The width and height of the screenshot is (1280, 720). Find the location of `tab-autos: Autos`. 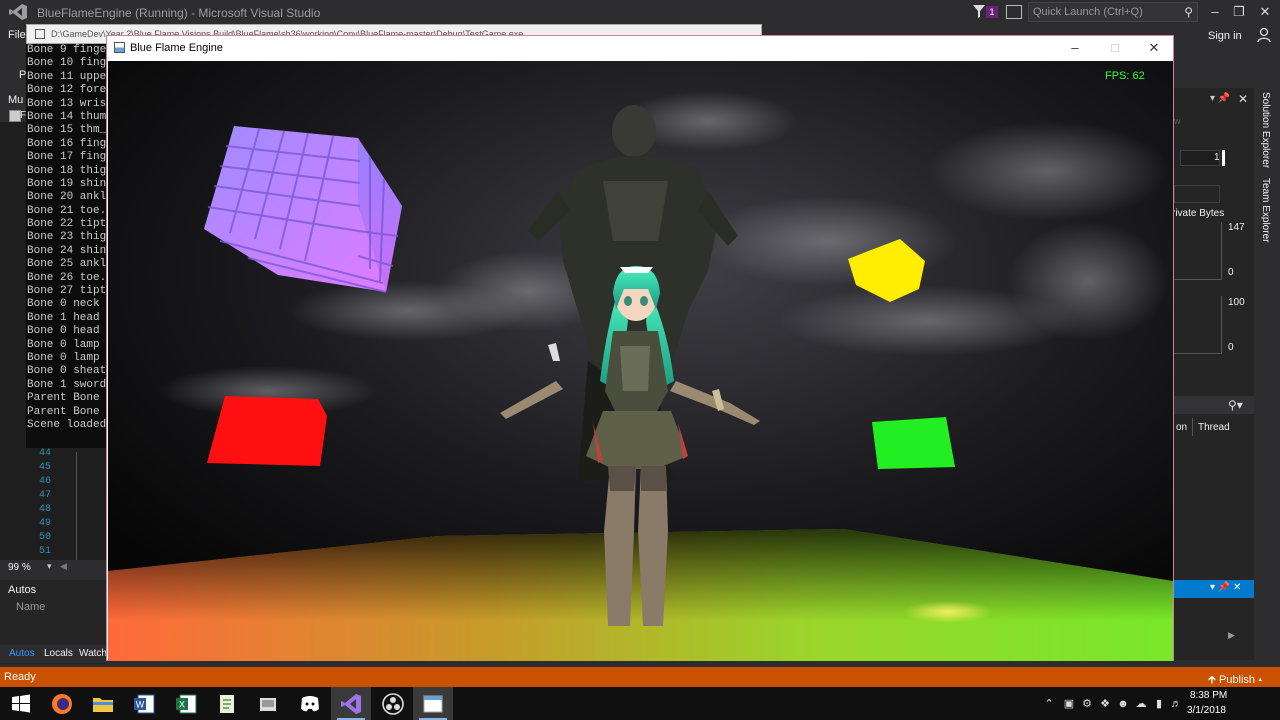

tab-autos: Autos is located at coordinates (22, 653).